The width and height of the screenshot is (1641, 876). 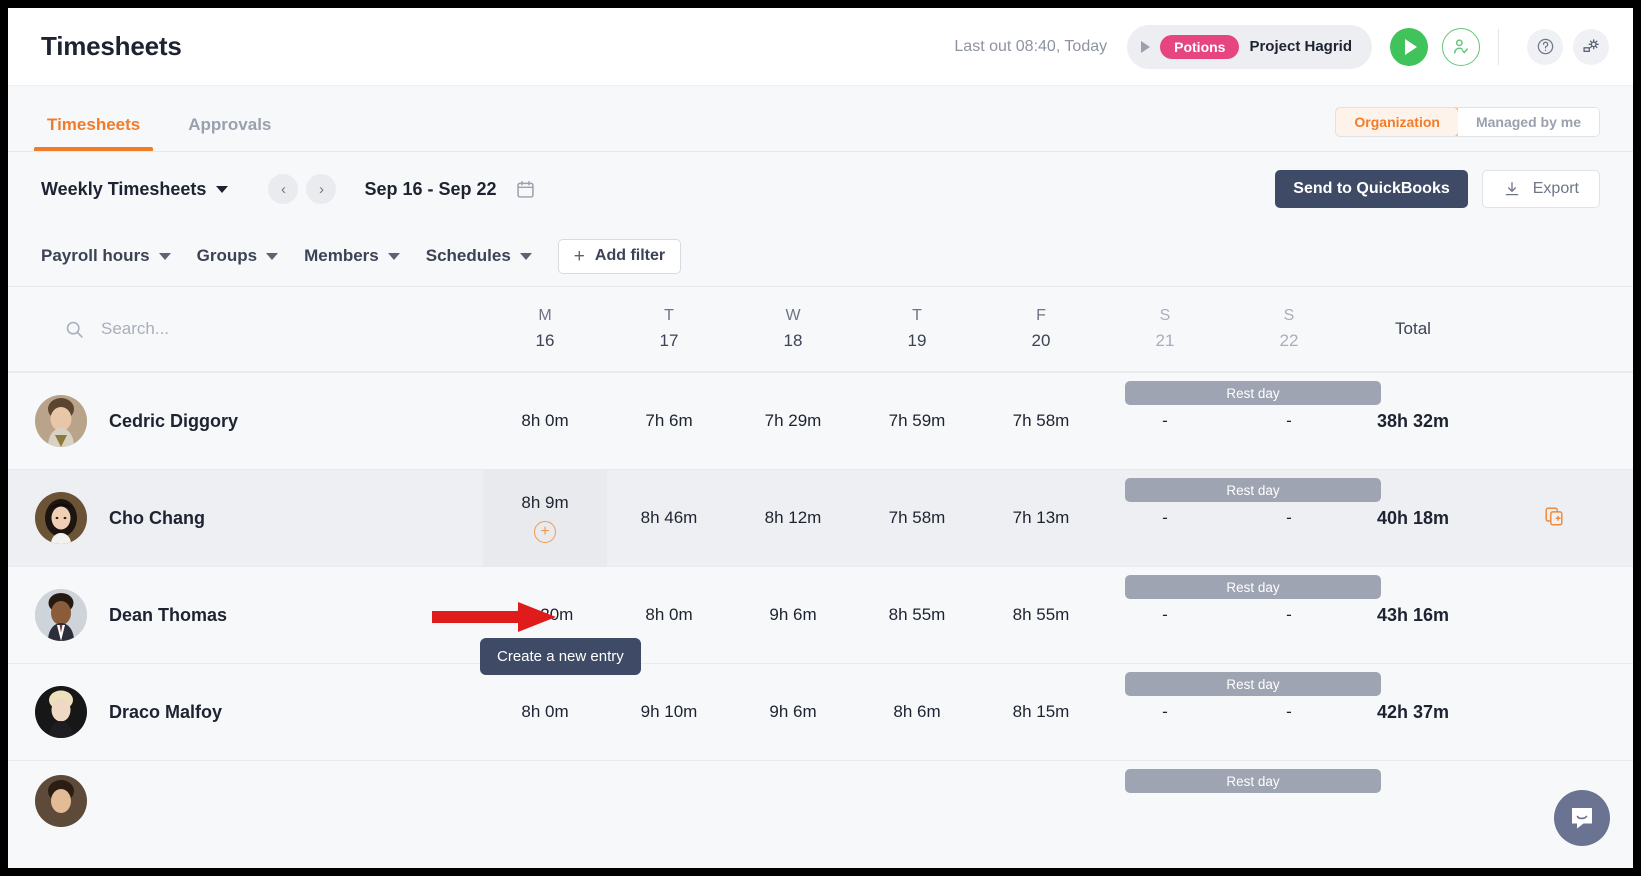 I want to click on member-cell: Cho Chang, so click(x=245, y=518).